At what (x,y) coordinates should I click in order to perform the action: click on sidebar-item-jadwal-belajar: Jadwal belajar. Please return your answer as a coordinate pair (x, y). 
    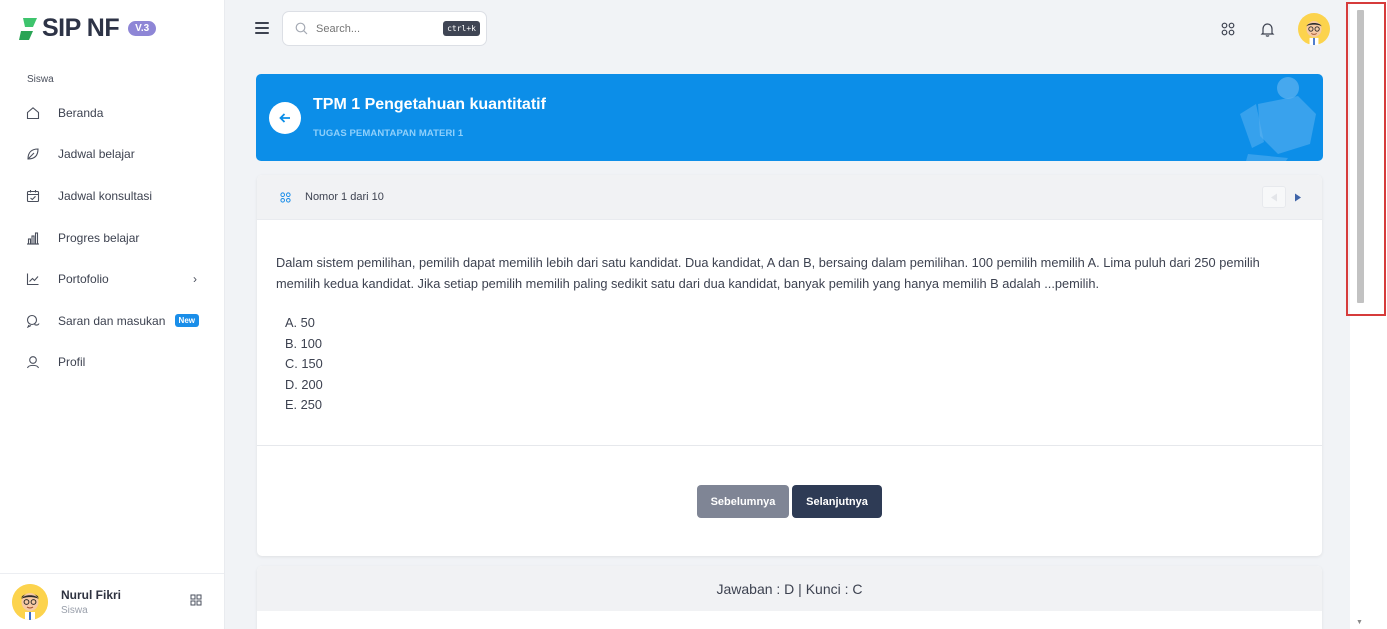
    Looking at the image, I should click on (112, 155).